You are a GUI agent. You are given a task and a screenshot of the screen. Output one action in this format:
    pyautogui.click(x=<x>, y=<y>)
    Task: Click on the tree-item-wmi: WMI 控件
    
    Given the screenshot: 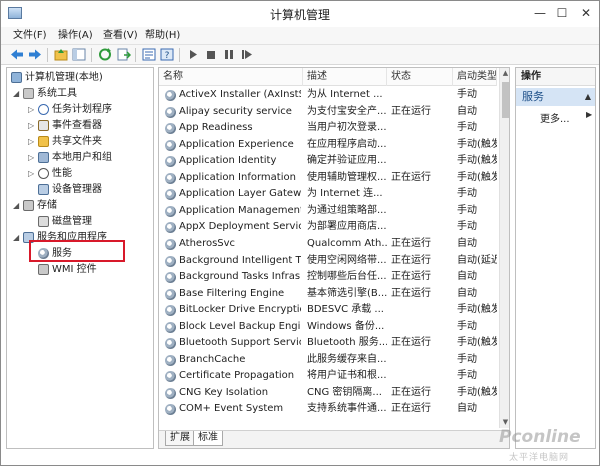 What is the action you would take?
    pyautogui.click(x=67, y=269)
    